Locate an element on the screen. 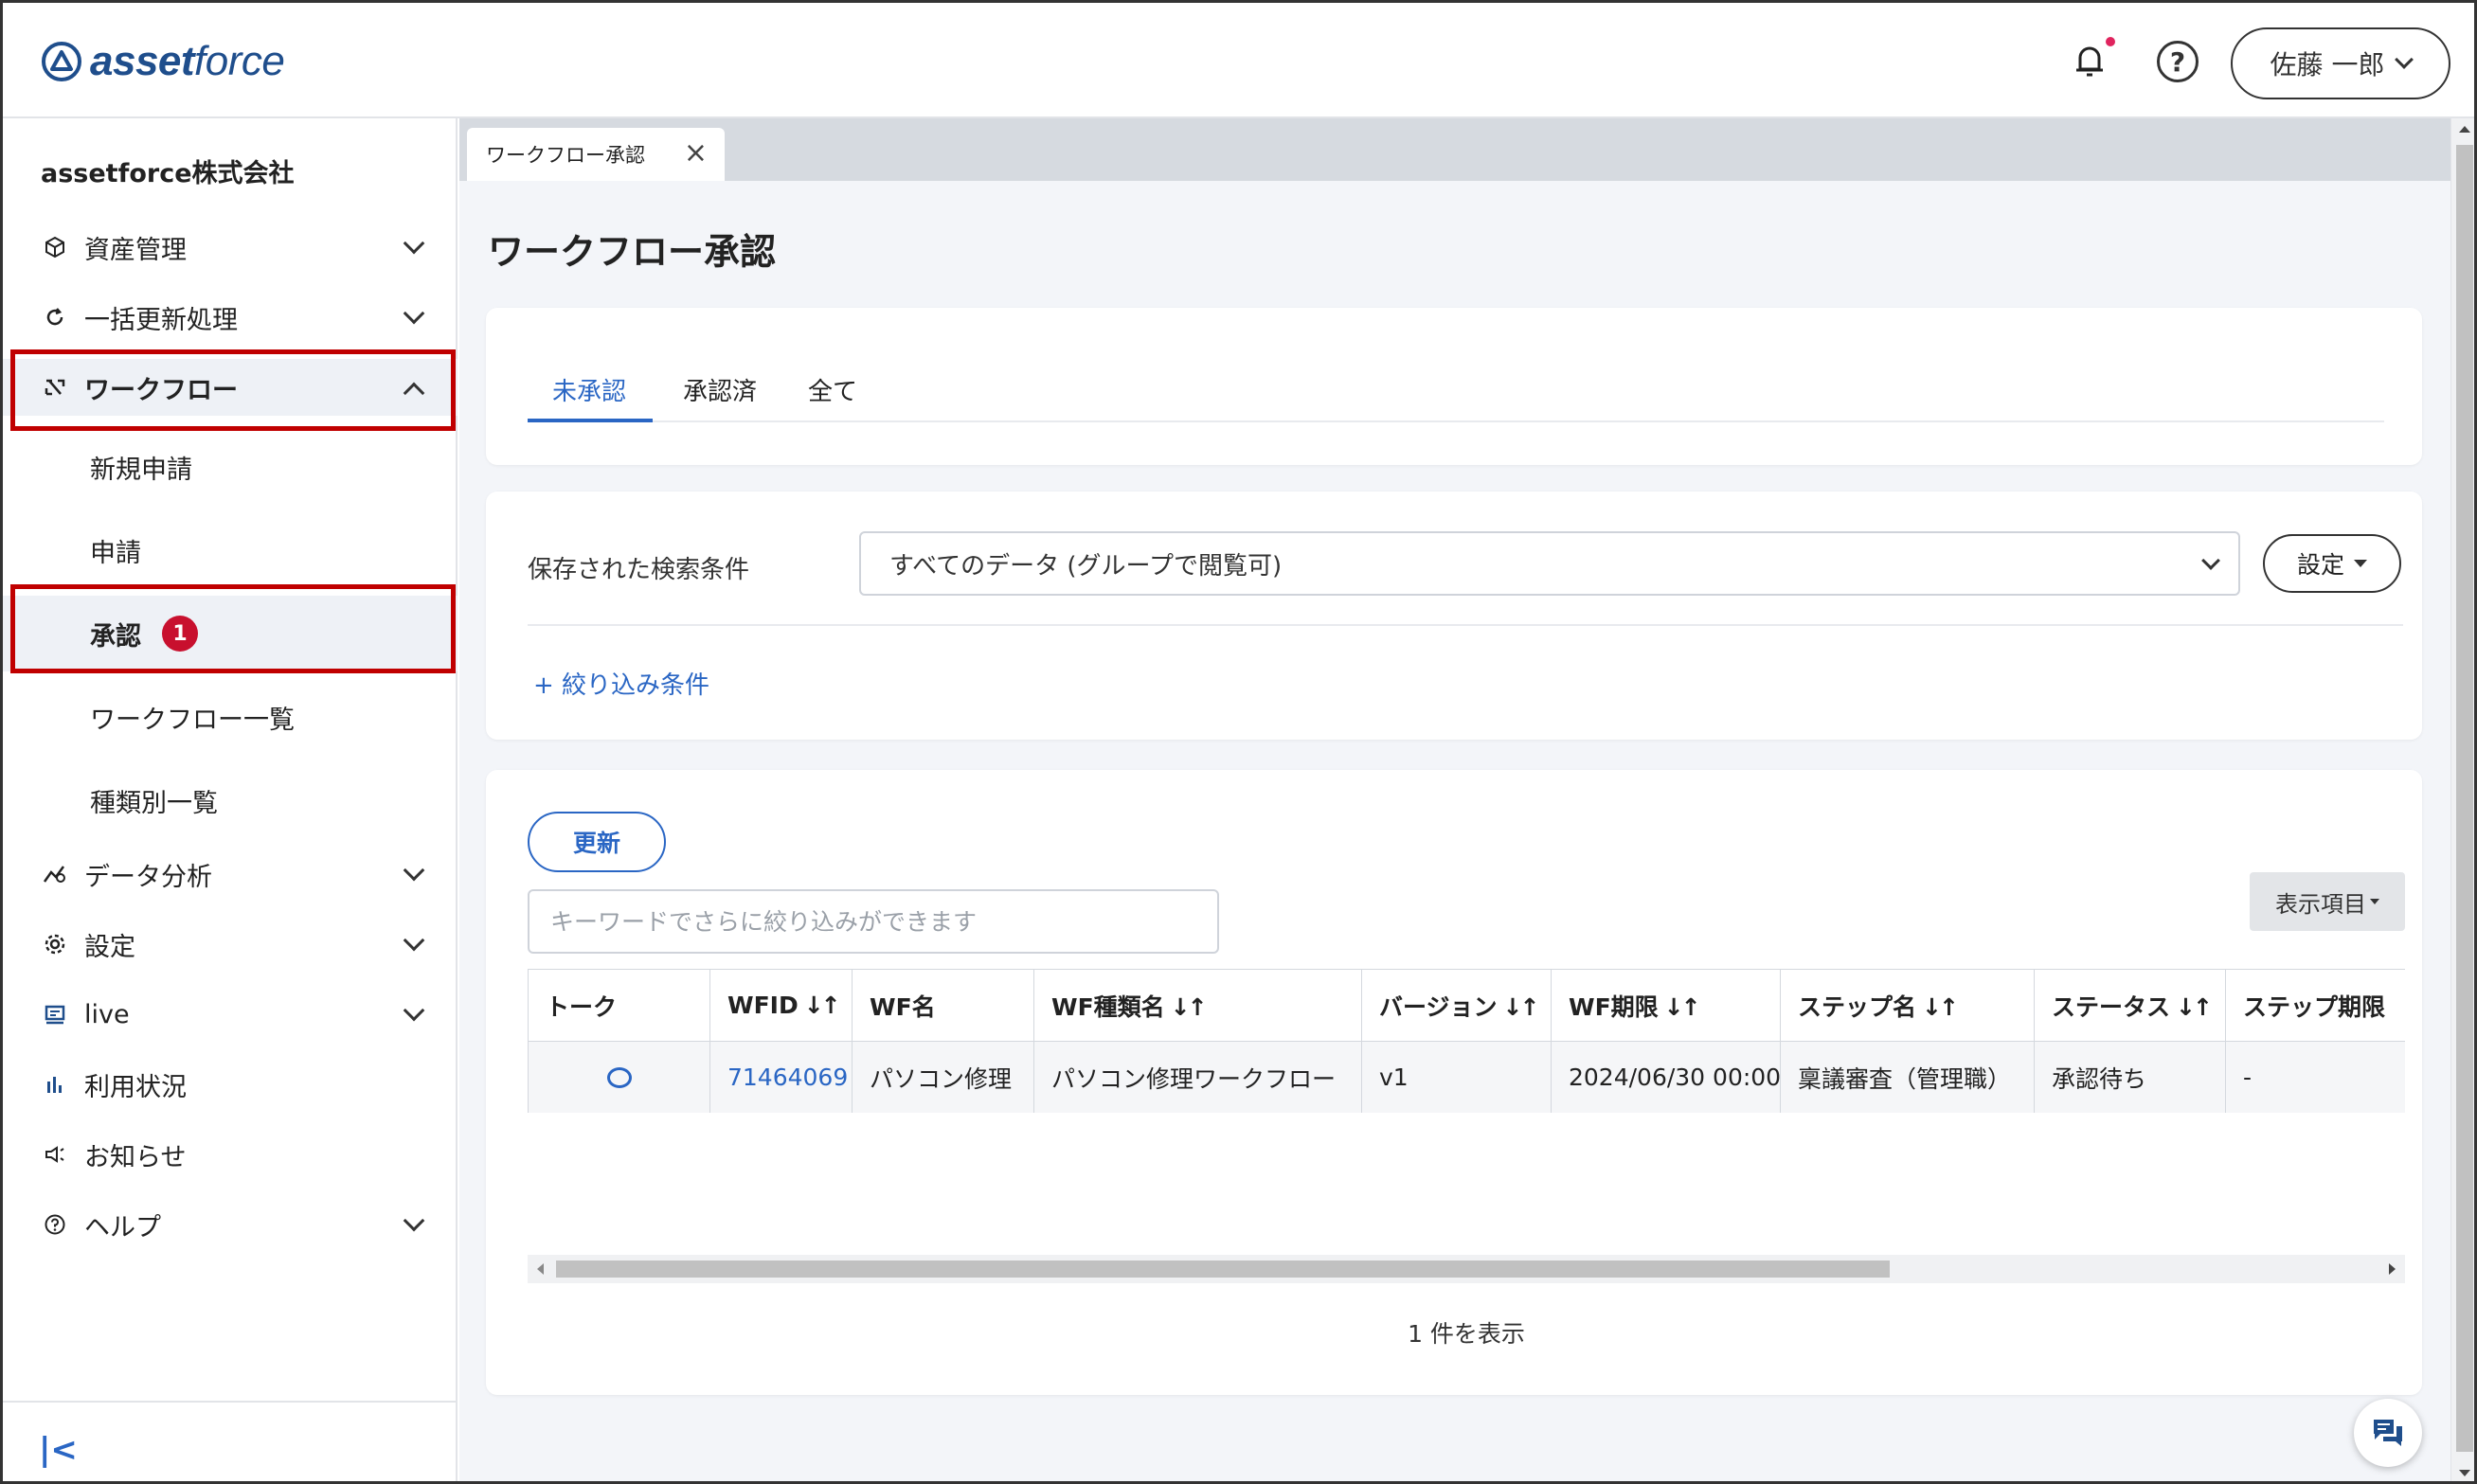 This screenshot has height=1484, width=2477. sidebar-item-live: live is located at coordinates (231, 1014).